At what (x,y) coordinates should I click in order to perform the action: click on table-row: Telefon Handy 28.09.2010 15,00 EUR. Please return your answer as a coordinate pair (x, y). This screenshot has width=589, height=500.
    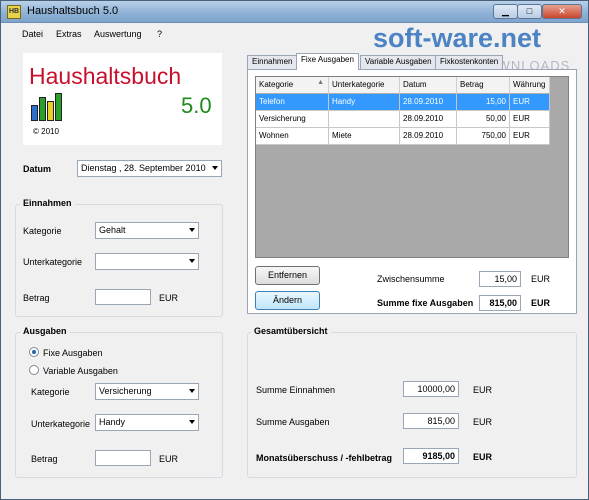
    Looking at the image, I should click on (403, 102).